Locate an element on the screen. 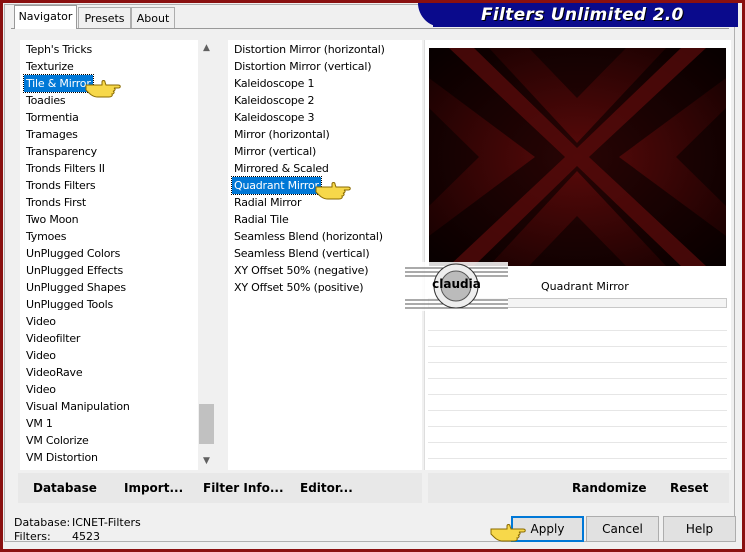 This screenshot has height=552, width=745. list-item: VM 1 is located at coordinates (39, 423).